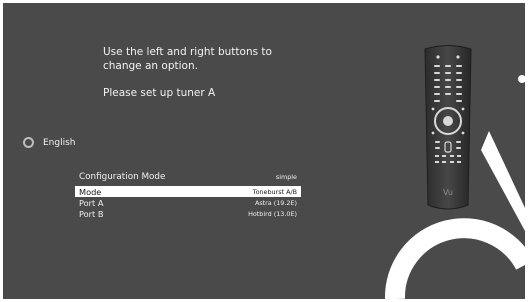  What do you see at coordinates (286, 176) in the screenshot?
I see `config-value: simple` at bounding box center [286, 176].